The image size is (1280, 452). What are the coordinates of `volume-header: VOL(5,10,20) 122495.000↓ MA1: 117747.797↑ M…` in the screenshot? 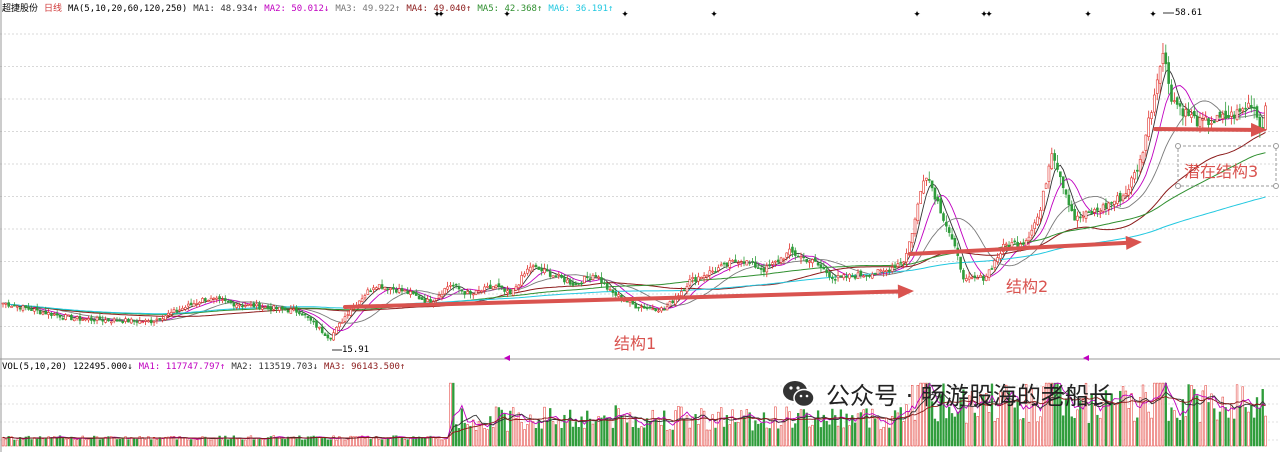 It's located at (206, 367).